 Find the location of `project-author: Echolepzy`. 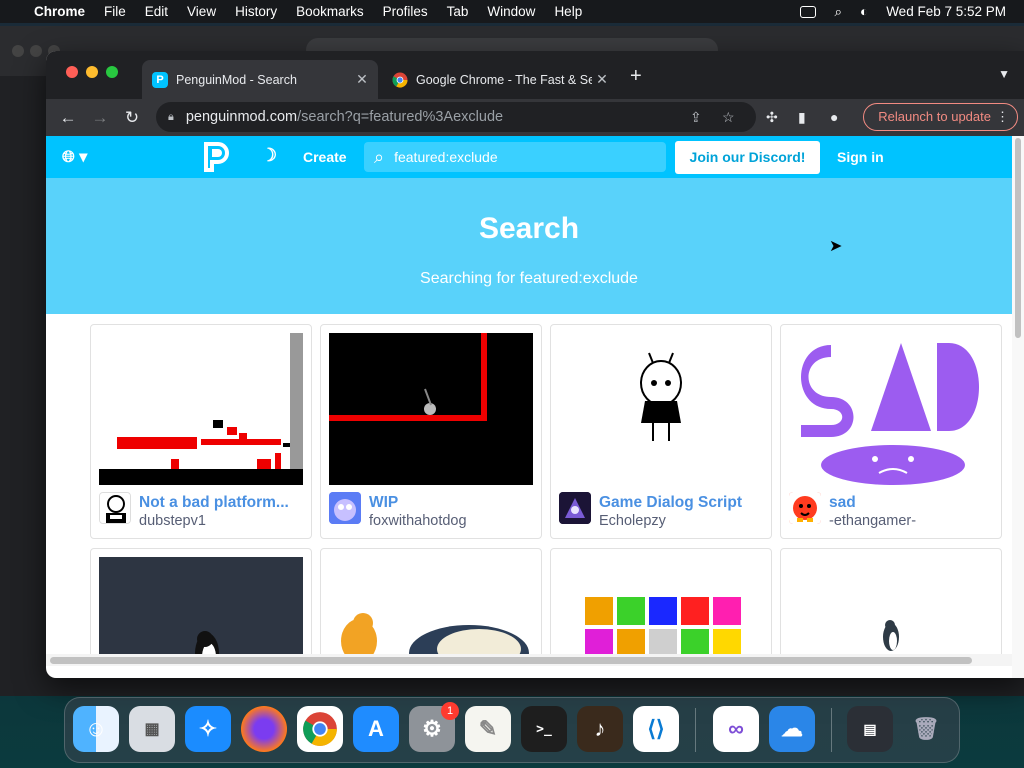

project-author: Echolepzy is located at coordinates (632, 521).